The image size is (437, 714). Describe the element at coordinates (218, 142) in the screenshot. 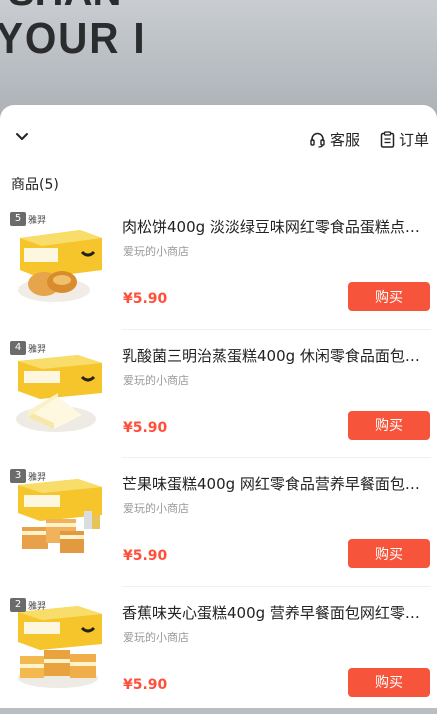

I see `sheet-header: 客服 订单` at that location.